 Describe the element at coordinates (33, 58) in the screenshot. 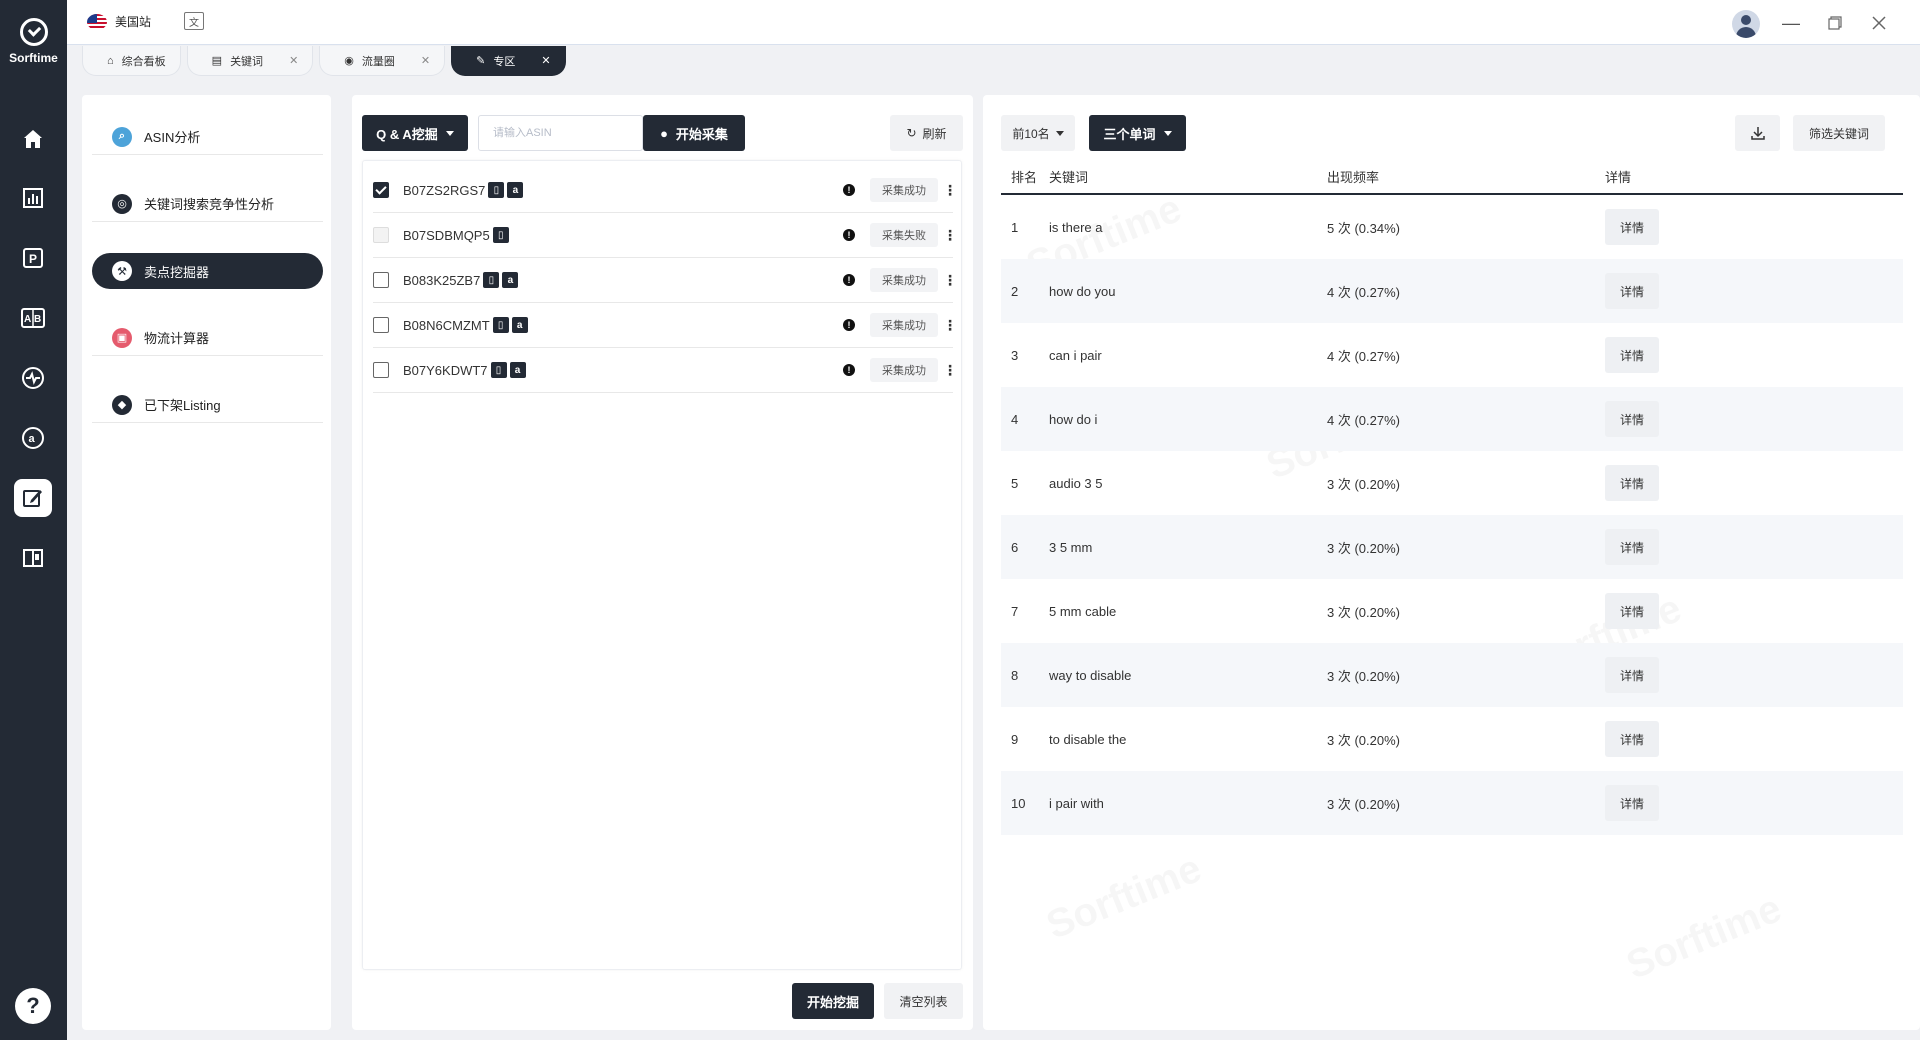

I see `brand-name: Sorftime` at that location.